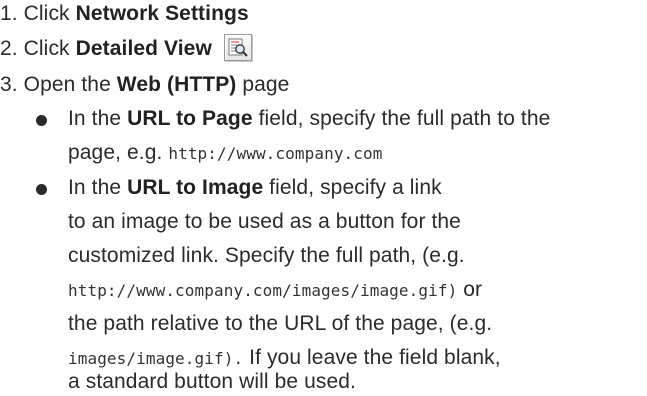  What do you see at coordinates (401, 118) in the screenshot?
I see `bullet-text: field, specify the full path to the` at bounding box center [401, 118].